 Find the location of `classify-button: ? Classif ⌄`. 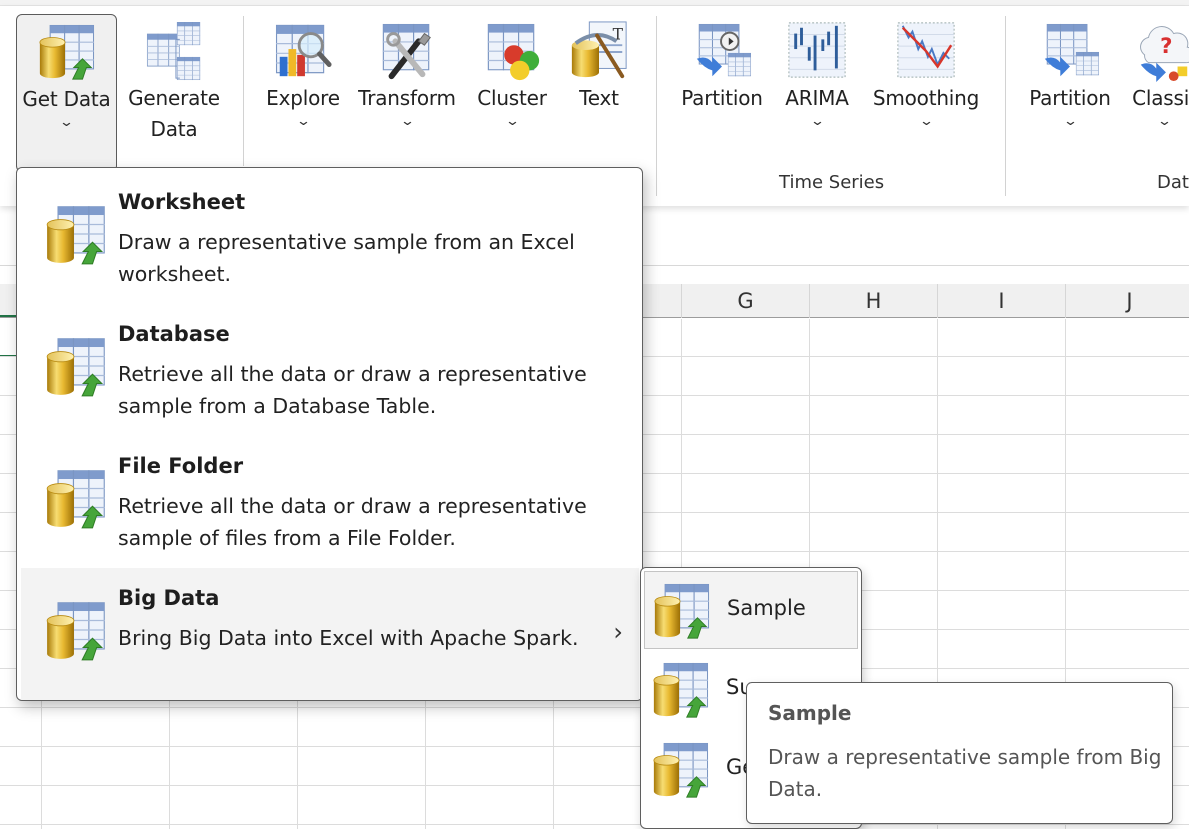

classify-button: ? Classif ⌄ is located at coordinates (1156, 72).